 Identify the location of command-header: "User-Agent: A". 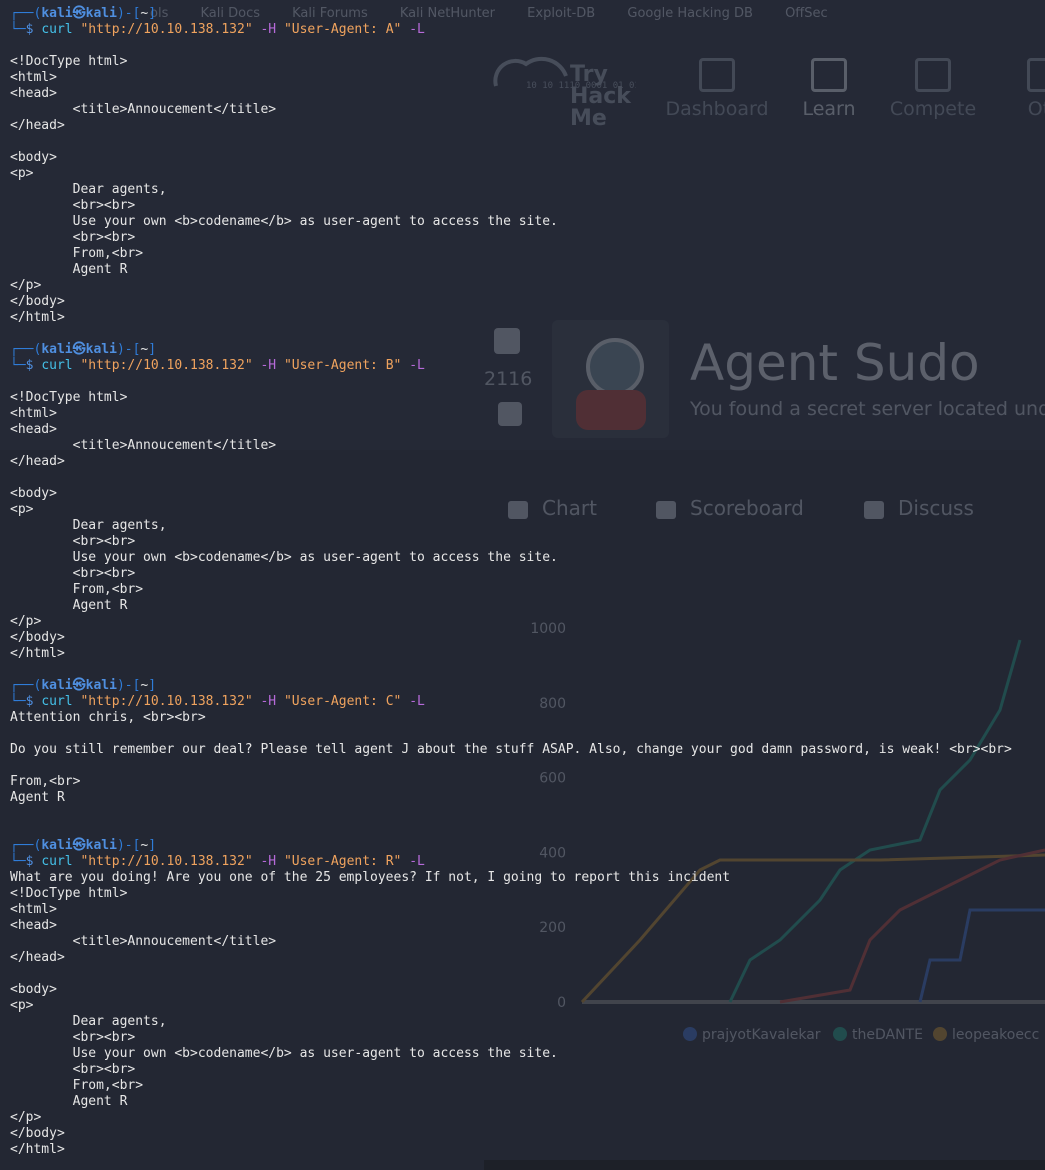
(346, 29).